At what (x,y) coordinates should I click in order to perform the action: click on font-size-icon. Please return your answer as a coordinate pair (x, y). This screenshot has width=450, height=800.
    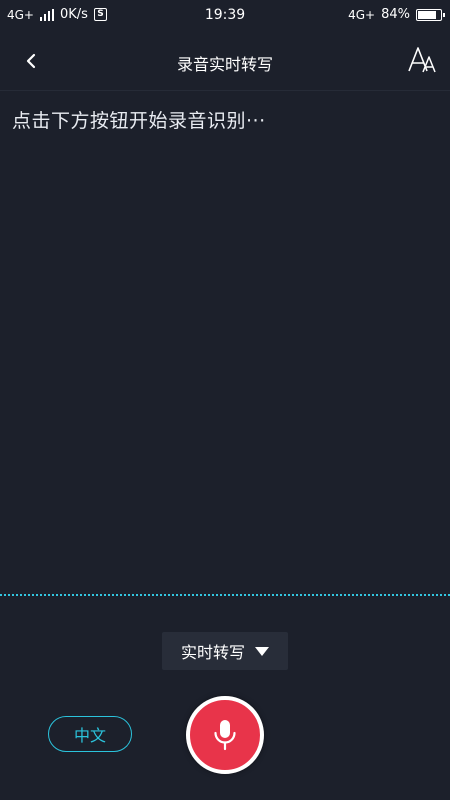
    Looking at the image, I should click on (422, 60).